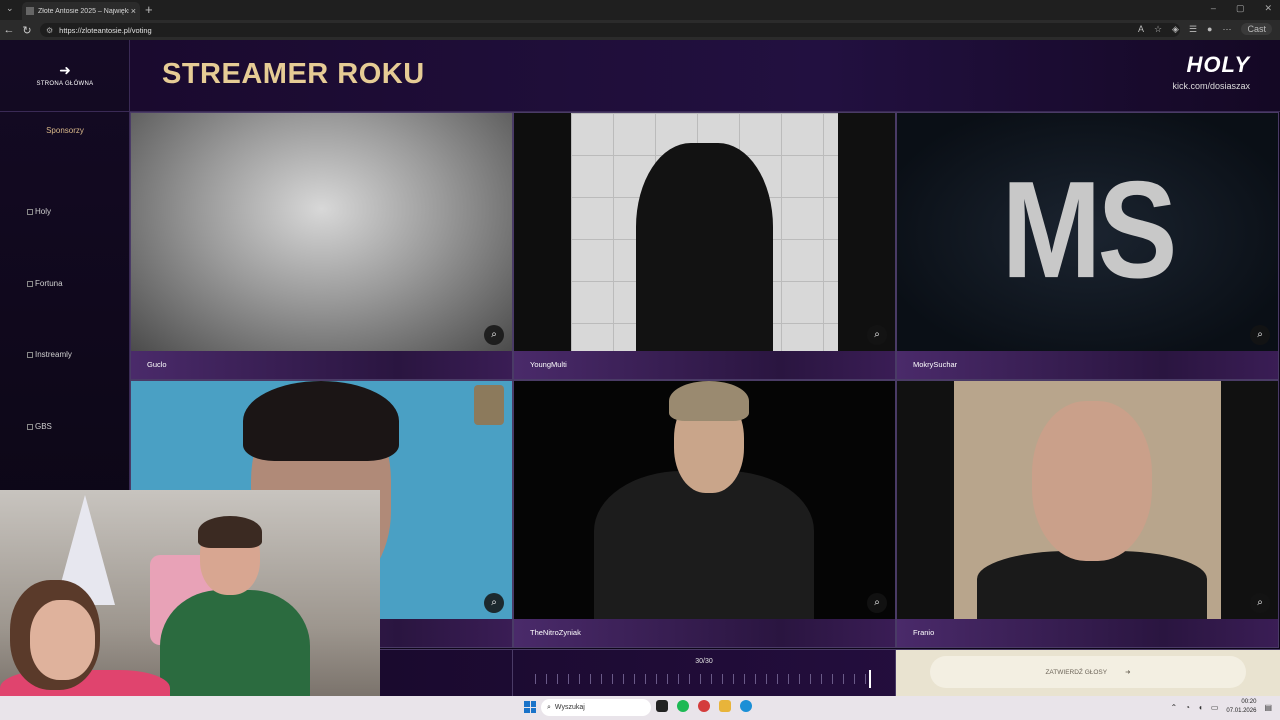  I want to click on sponsor-instreamly: Instreamly, so click(49, 354).